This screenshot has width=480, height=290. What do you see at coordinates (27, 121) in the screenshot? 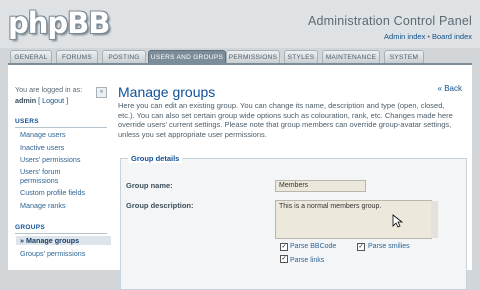
I see `users-section-heading: USERS` at bounding box center [27, 121].